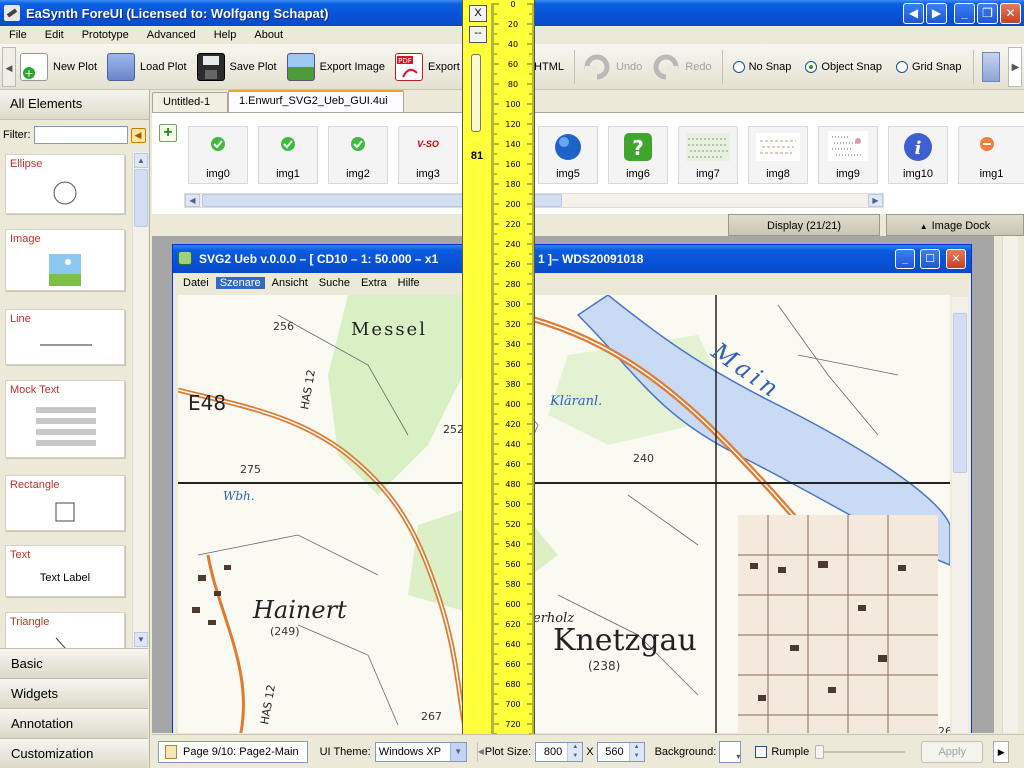 This screenshot has height=768, width=1024. What do you see at coordinates (65, 512) in the screenshot?
I see `rectangle-icon` at bounding box center [65, 512].